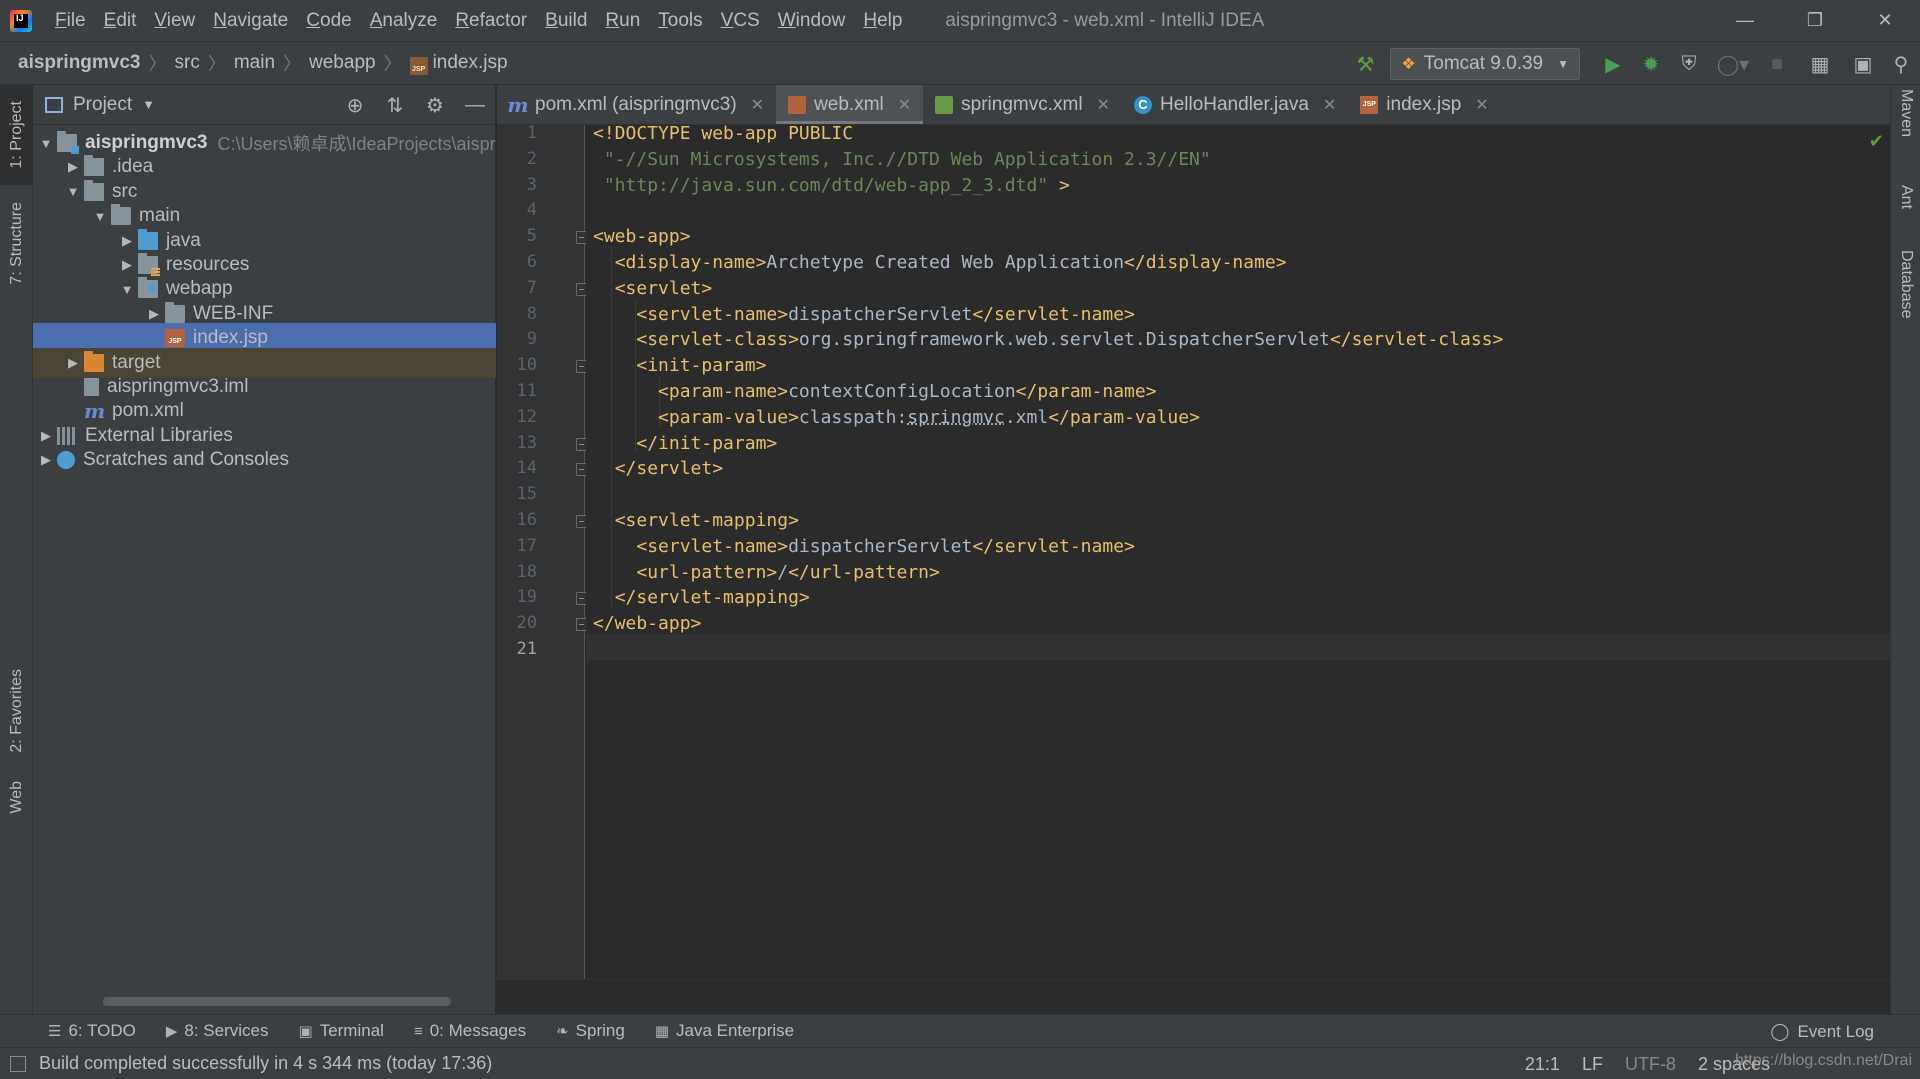 The height and width of the screenshot is (1079, 1920). What do you see at coordinates (199, 289) in the screenshot?
I see `tree-node-label: webapp` at bounding box center [199, 289].